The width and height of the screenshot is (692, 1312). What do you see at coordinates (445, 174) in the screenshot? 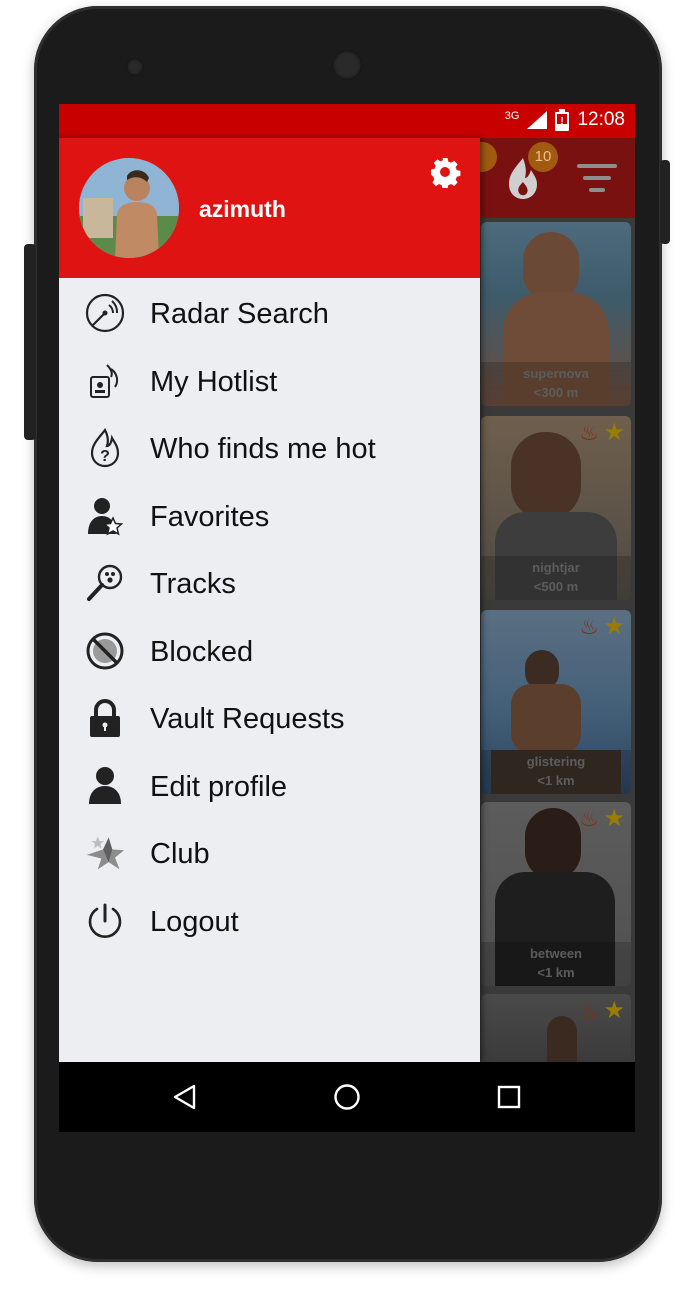
I see `gear-icon` at bounding box center [445, 174].